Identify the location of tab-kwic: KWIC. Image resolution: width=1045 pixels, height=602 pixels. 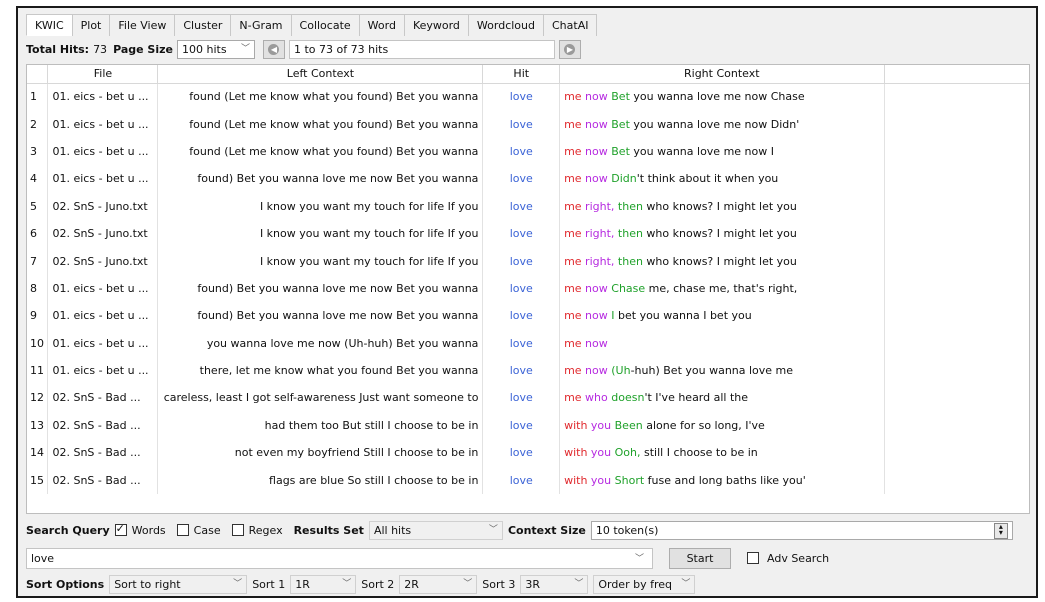
(49, 25).